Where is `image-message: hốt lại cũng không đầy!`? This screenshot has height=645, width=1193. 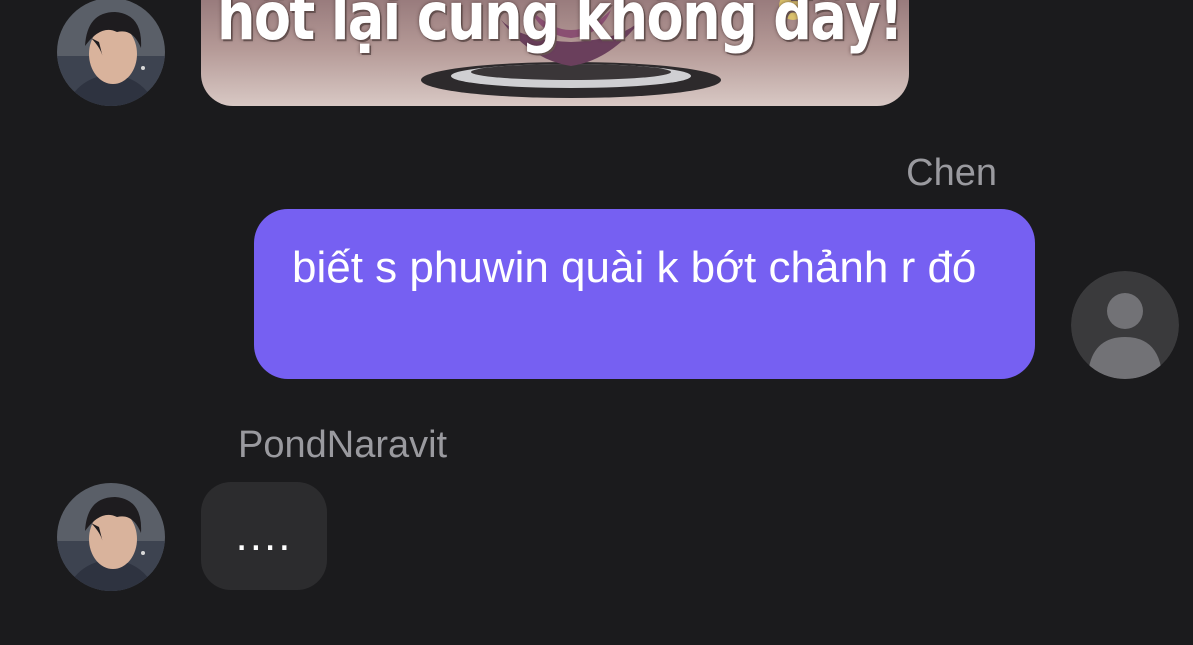
image-message: hốt lại cũng không đầy! is located at coordinates (555, 53).